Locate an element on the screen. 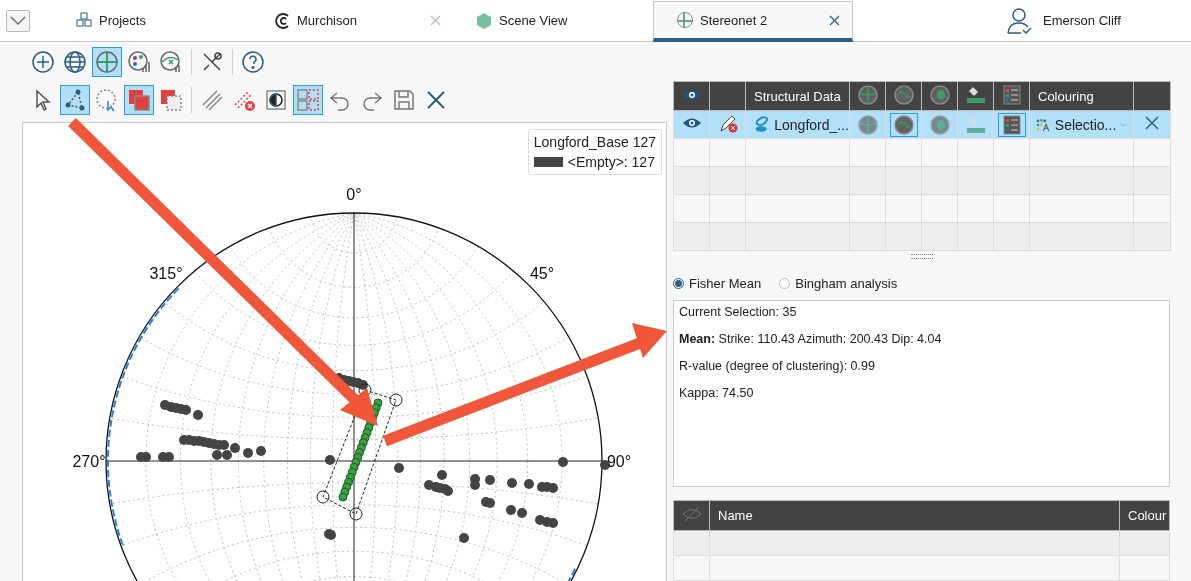  help-icon is located at coordinates (253, 62).